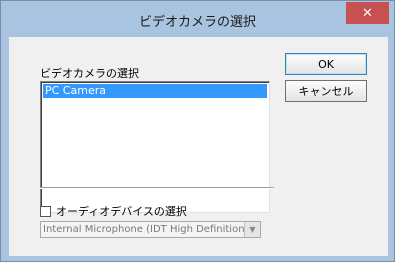  Describe the element at coordinates (326, 91) in the screenshot. I see `cancel-button: キャンセル` at that location.